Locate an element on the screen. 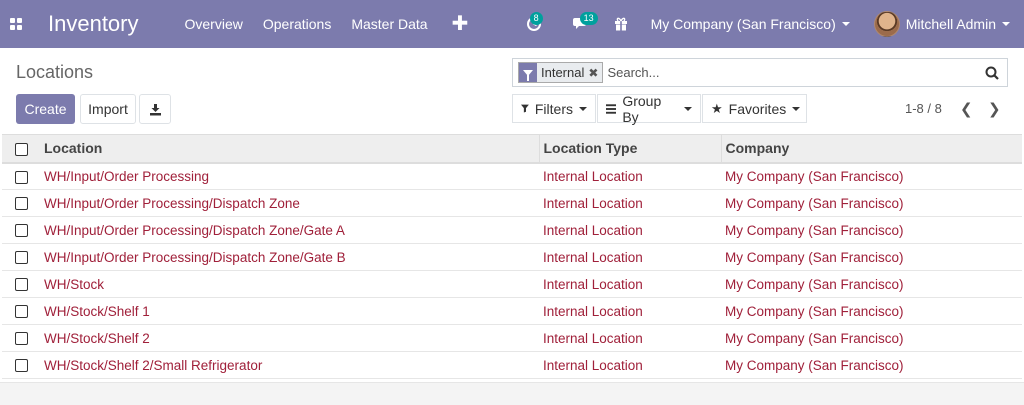 This screenshot has width=1024, height=405. activity-menu: 8 is located at coordinates (534, 24).